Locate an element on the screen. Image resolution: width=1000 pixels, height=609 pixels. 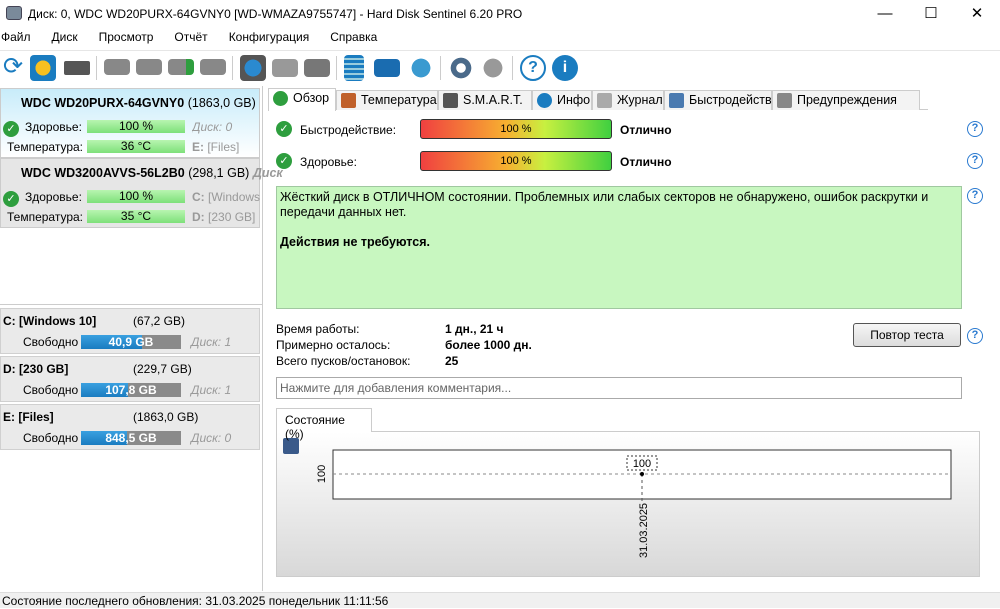
tab-temperature: Температура is located at coordinates (387, 100).